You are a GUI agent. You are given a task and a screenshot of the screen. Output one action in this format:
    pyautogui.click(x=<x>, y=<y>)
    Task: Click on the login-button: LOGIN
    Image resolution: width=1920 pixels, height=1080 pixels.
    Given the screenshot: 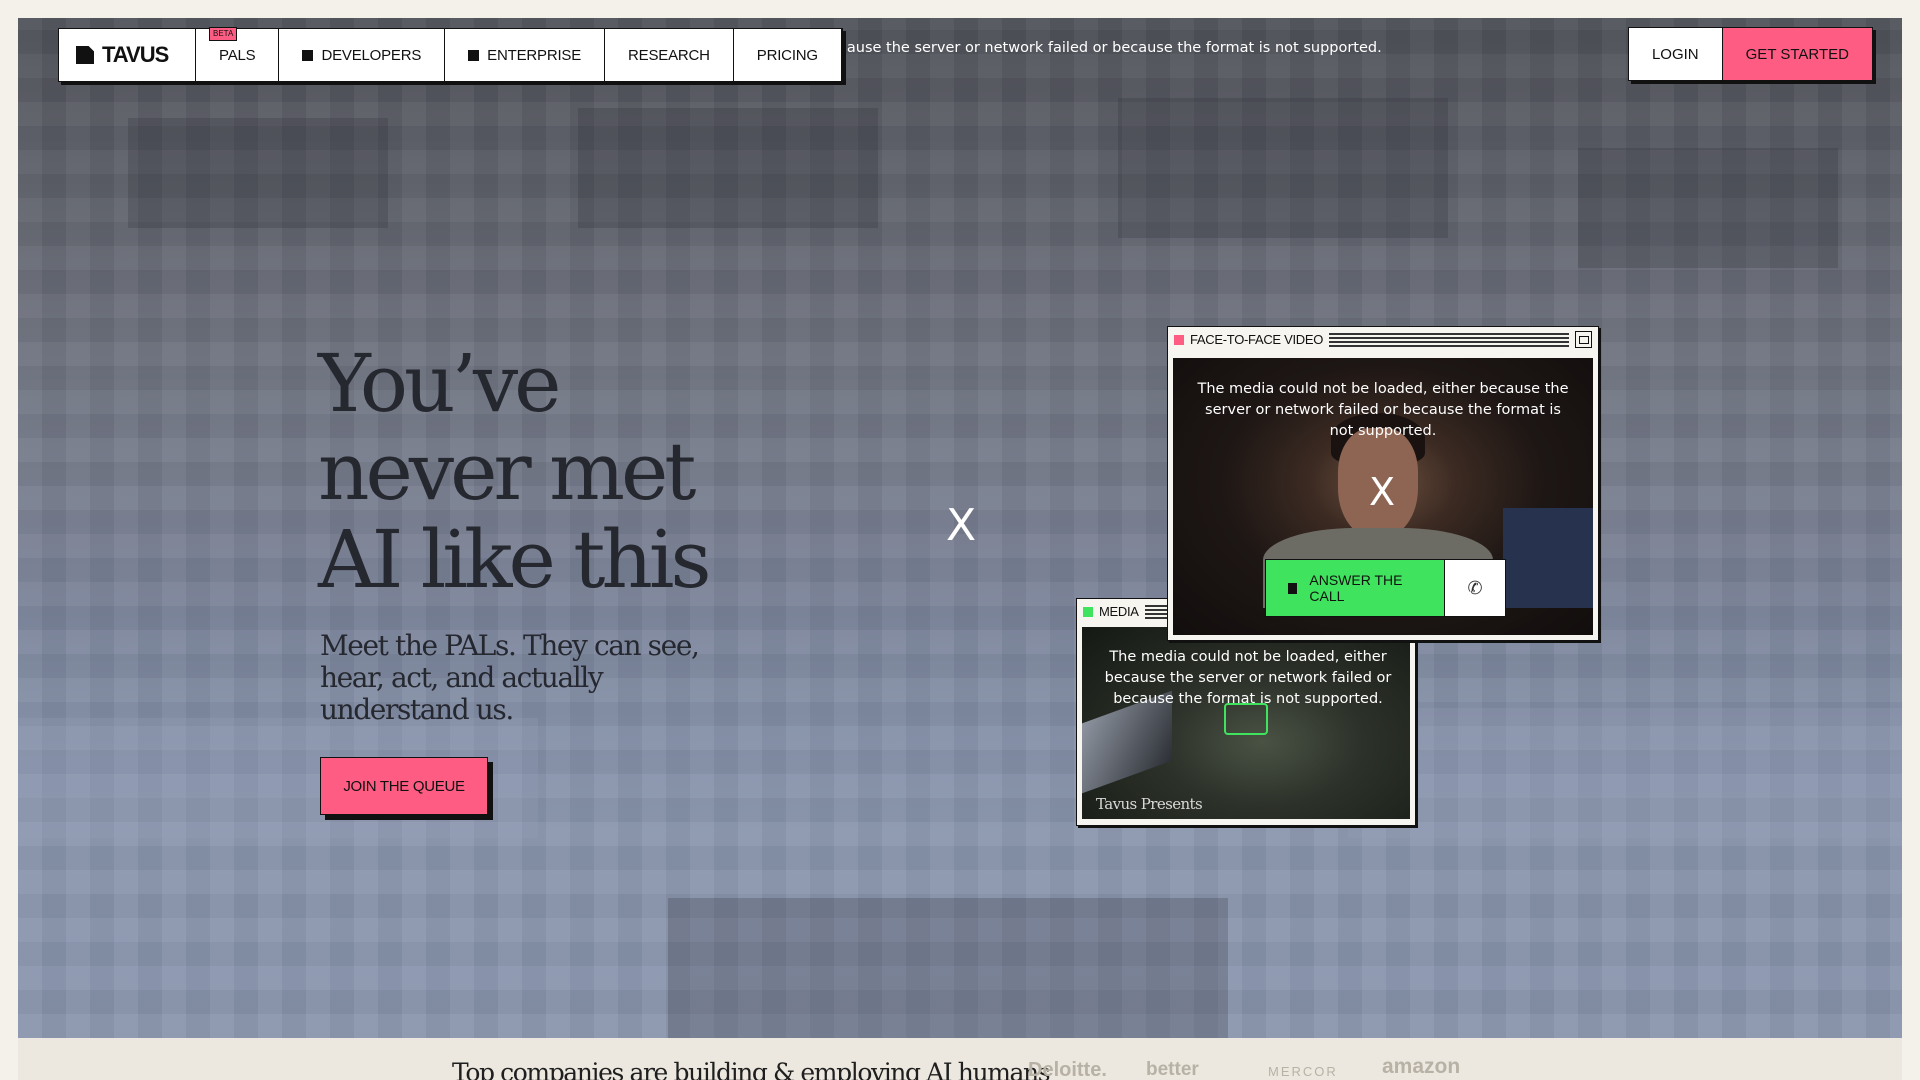 What is the action you would take?
    pyautogui.click(x=1675, y=54)
    